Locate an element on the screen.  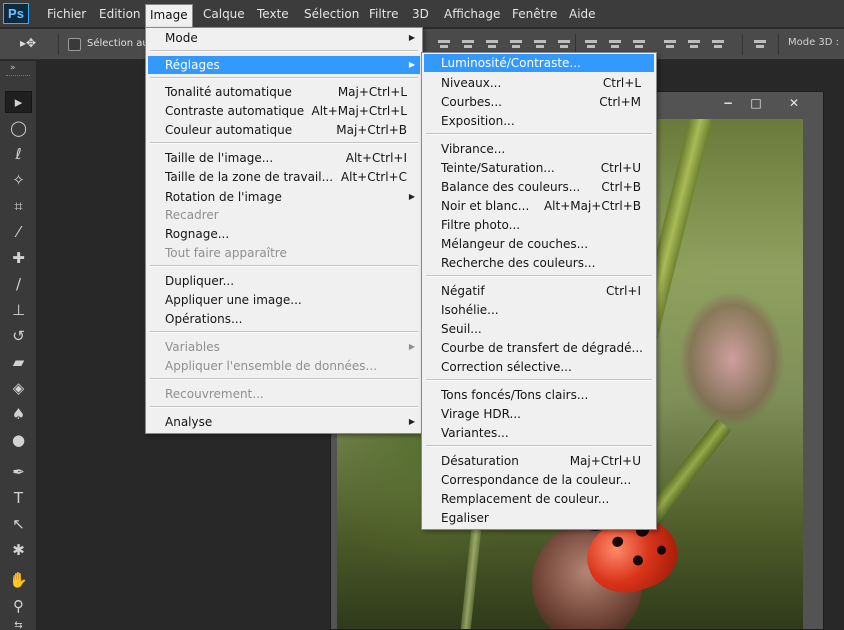
minimize-icon: − is located at coordinates (728, 103).